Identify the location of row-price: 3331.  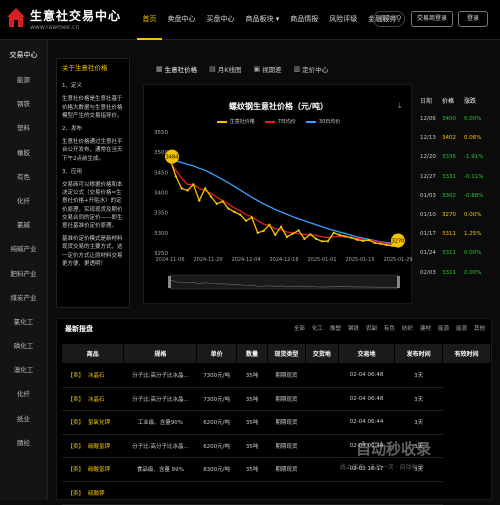
(449, 176).